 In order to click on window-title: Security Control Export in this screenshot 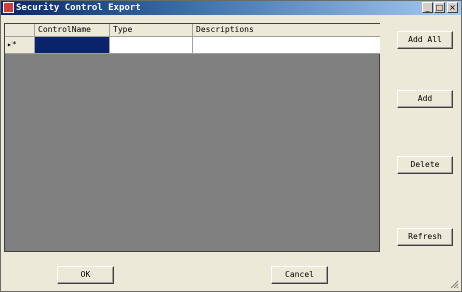, I will do `click(78, 8)`.